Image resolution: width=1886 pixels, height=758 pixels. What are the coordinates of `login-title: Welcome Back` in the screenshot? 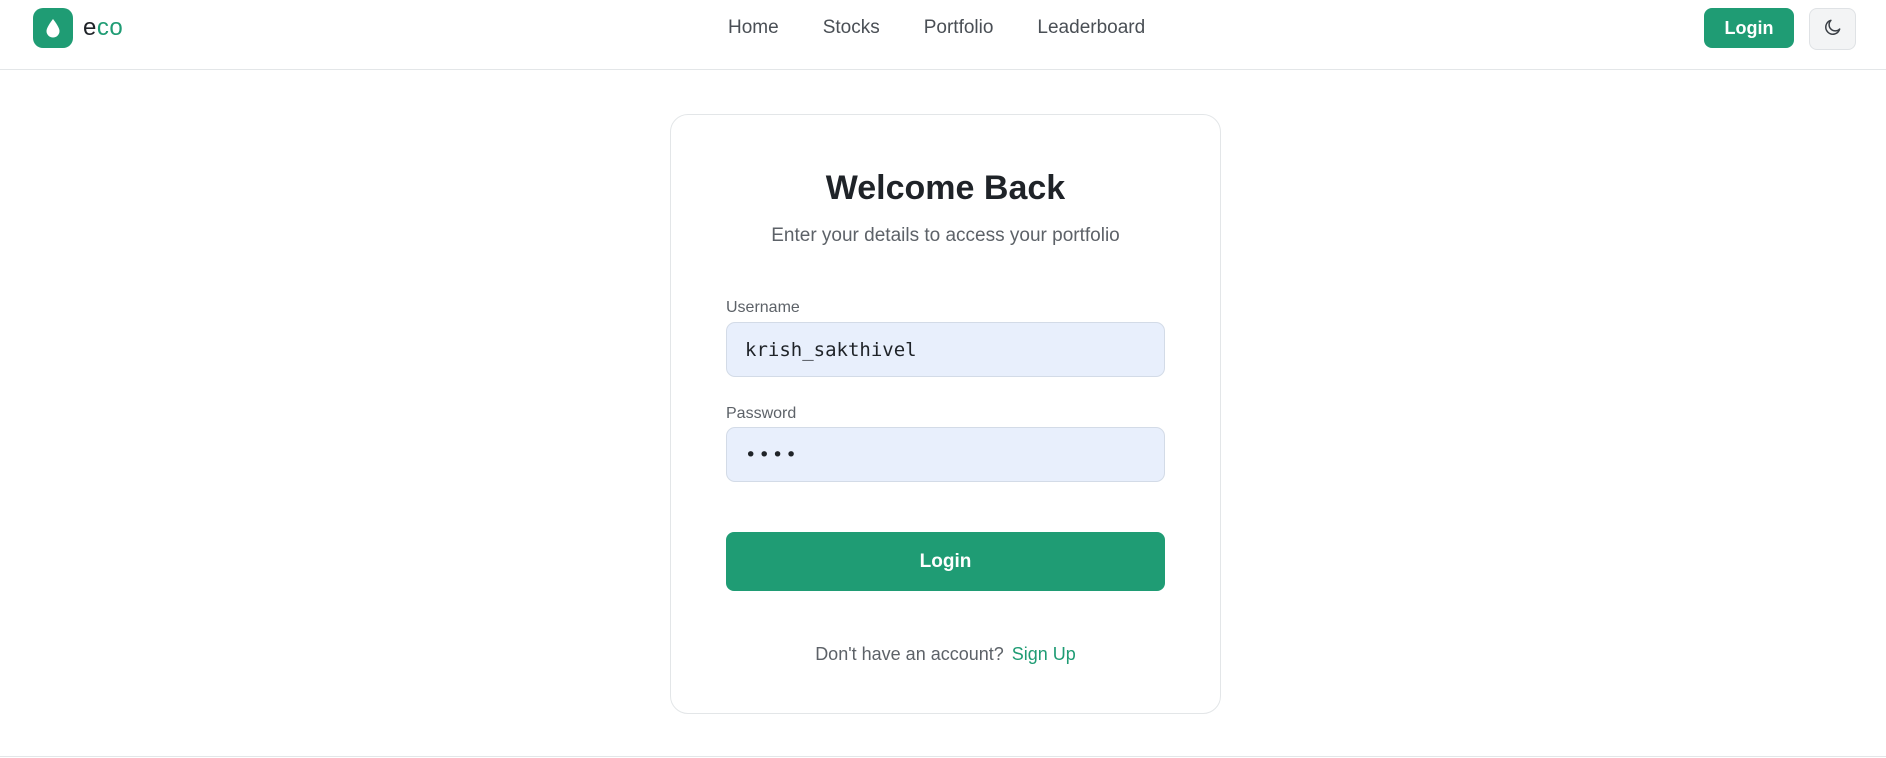 It's located at (945, 188).